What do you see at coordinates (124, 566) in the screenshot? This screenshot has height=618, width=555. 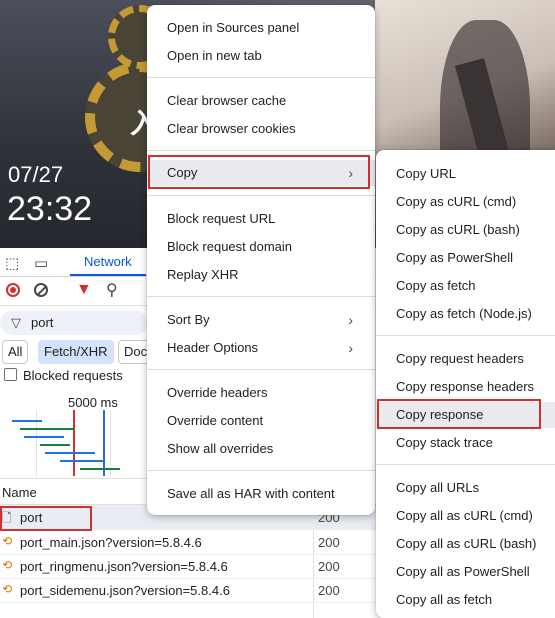 I see `request-name: port_ringmenu.json?version=5.8.4.6` at bounding box center [124, 566].